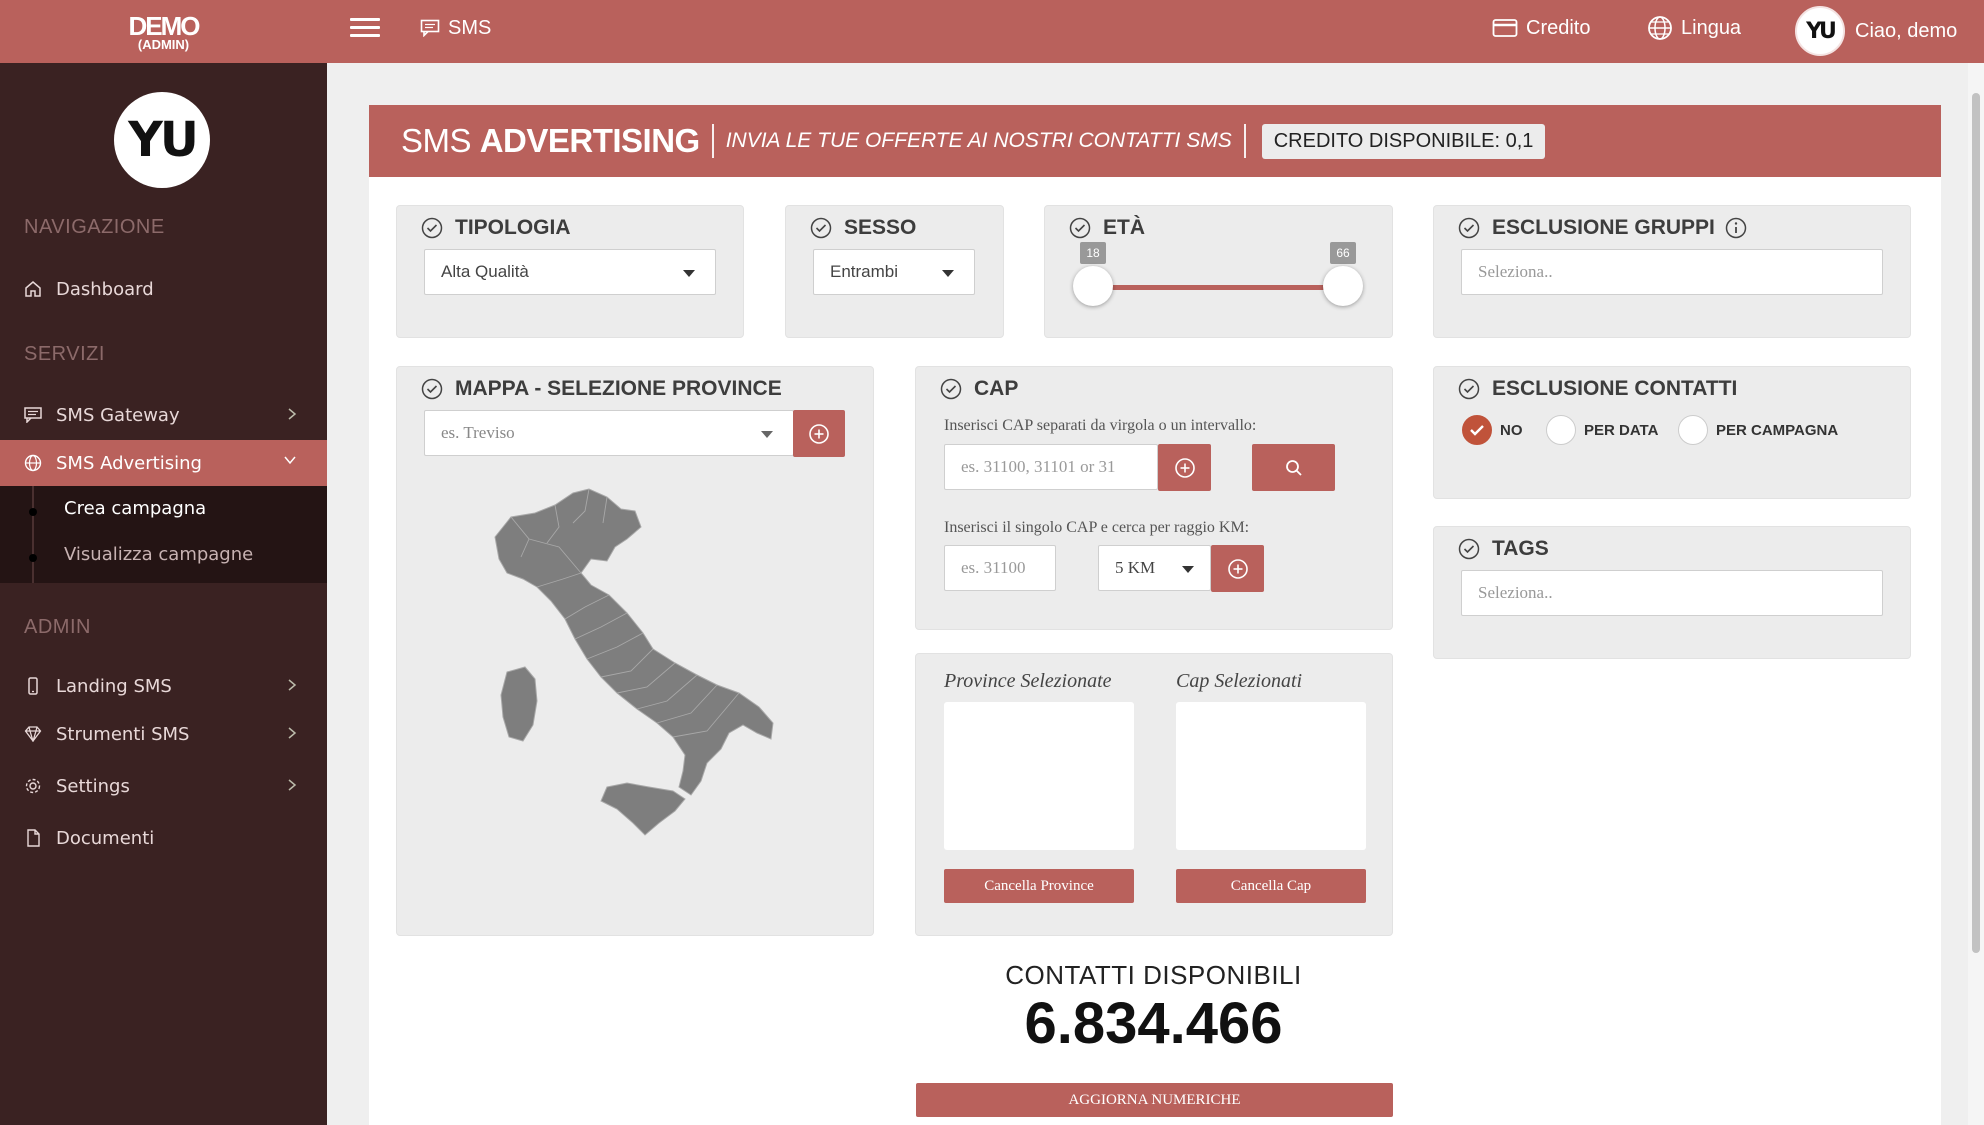 The height and width of the screenshot is (1125, 1984). Describe the element at coordinates (1558, 27) in the screenshot. I see `credit-label: Credito` at that location.